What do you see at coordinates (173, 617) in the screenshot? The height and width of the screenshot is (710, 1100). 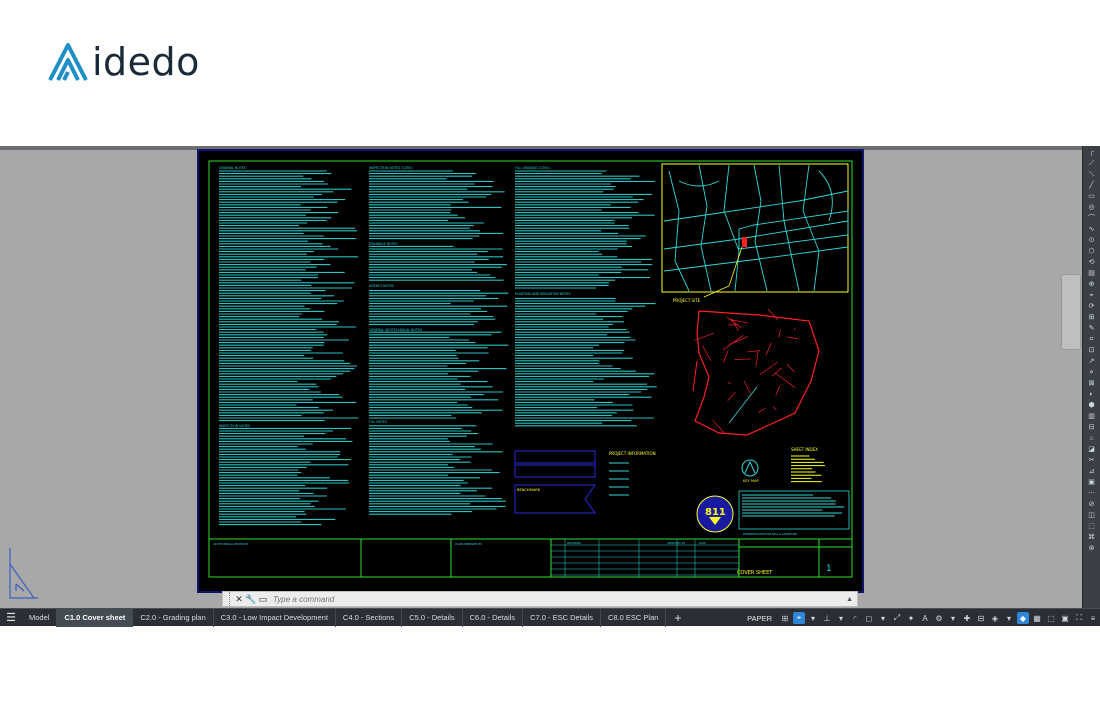 I see `layout-tab-2: C2.0 - Grading plan` at bounding box center [173, 617].